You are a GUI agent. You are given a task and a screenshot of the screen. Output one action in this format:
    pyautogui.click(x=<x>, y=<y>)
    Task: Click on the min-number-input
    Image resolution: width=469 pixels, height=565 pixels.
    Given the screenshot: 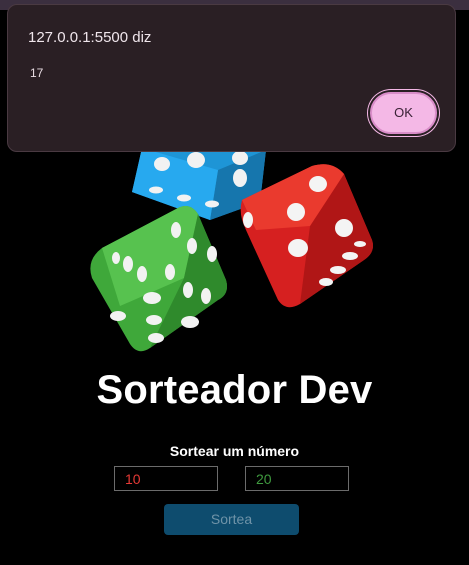 What is the action you would take?
    pyautogui.click(x=166, y=478)
    